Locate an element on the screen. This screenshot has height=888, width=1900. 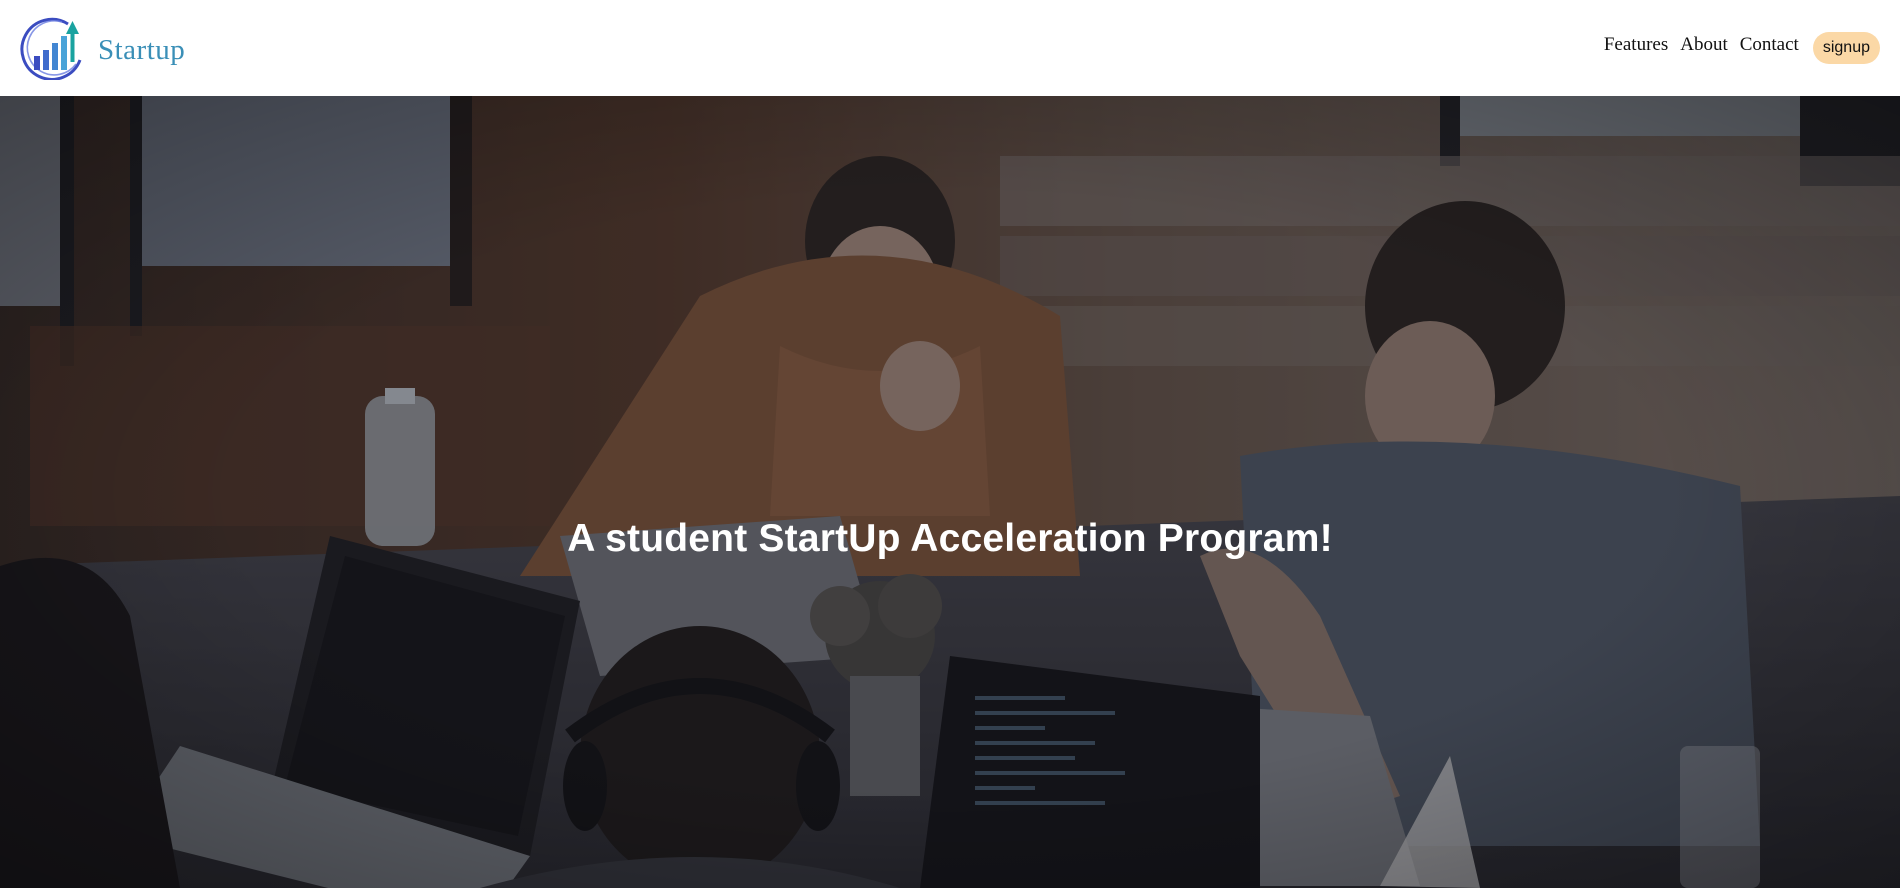
nav-link-features: Features is located at coordinates (1636, 45).